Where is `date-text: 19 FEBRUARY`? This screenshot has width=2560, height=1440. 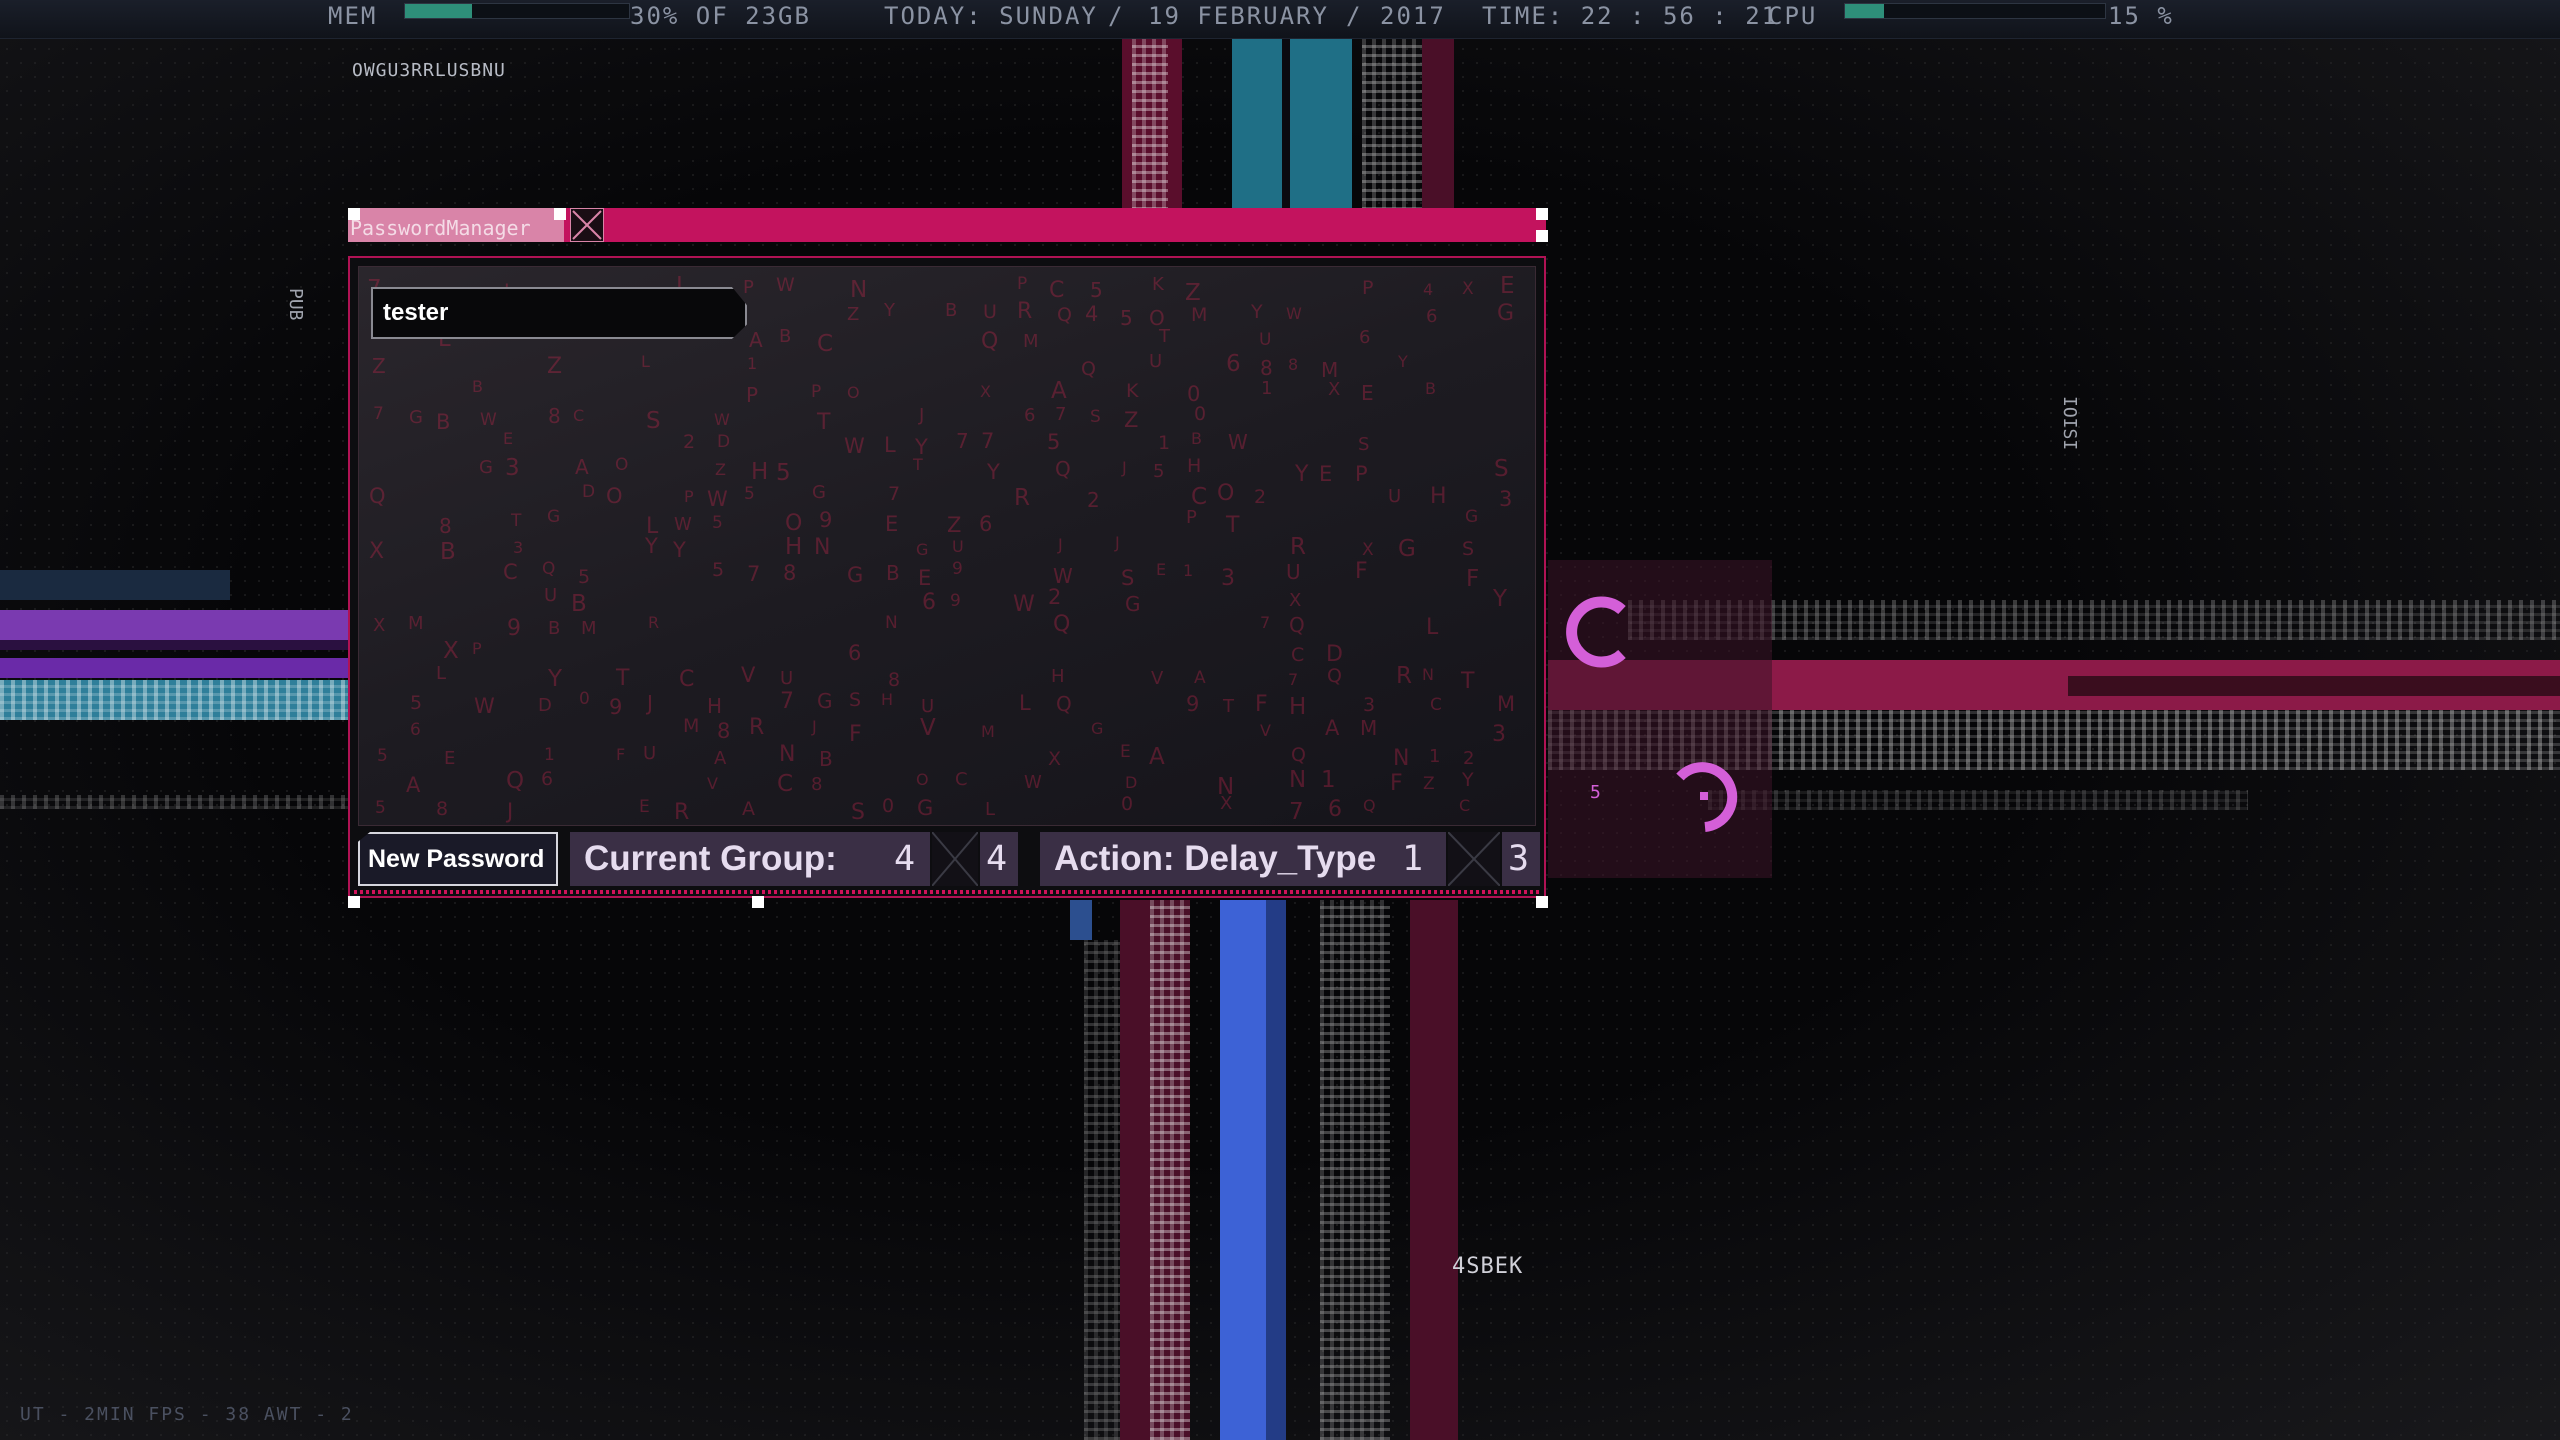 date-text: 19 FEBRUARY is located at coordinates (1238, 16).